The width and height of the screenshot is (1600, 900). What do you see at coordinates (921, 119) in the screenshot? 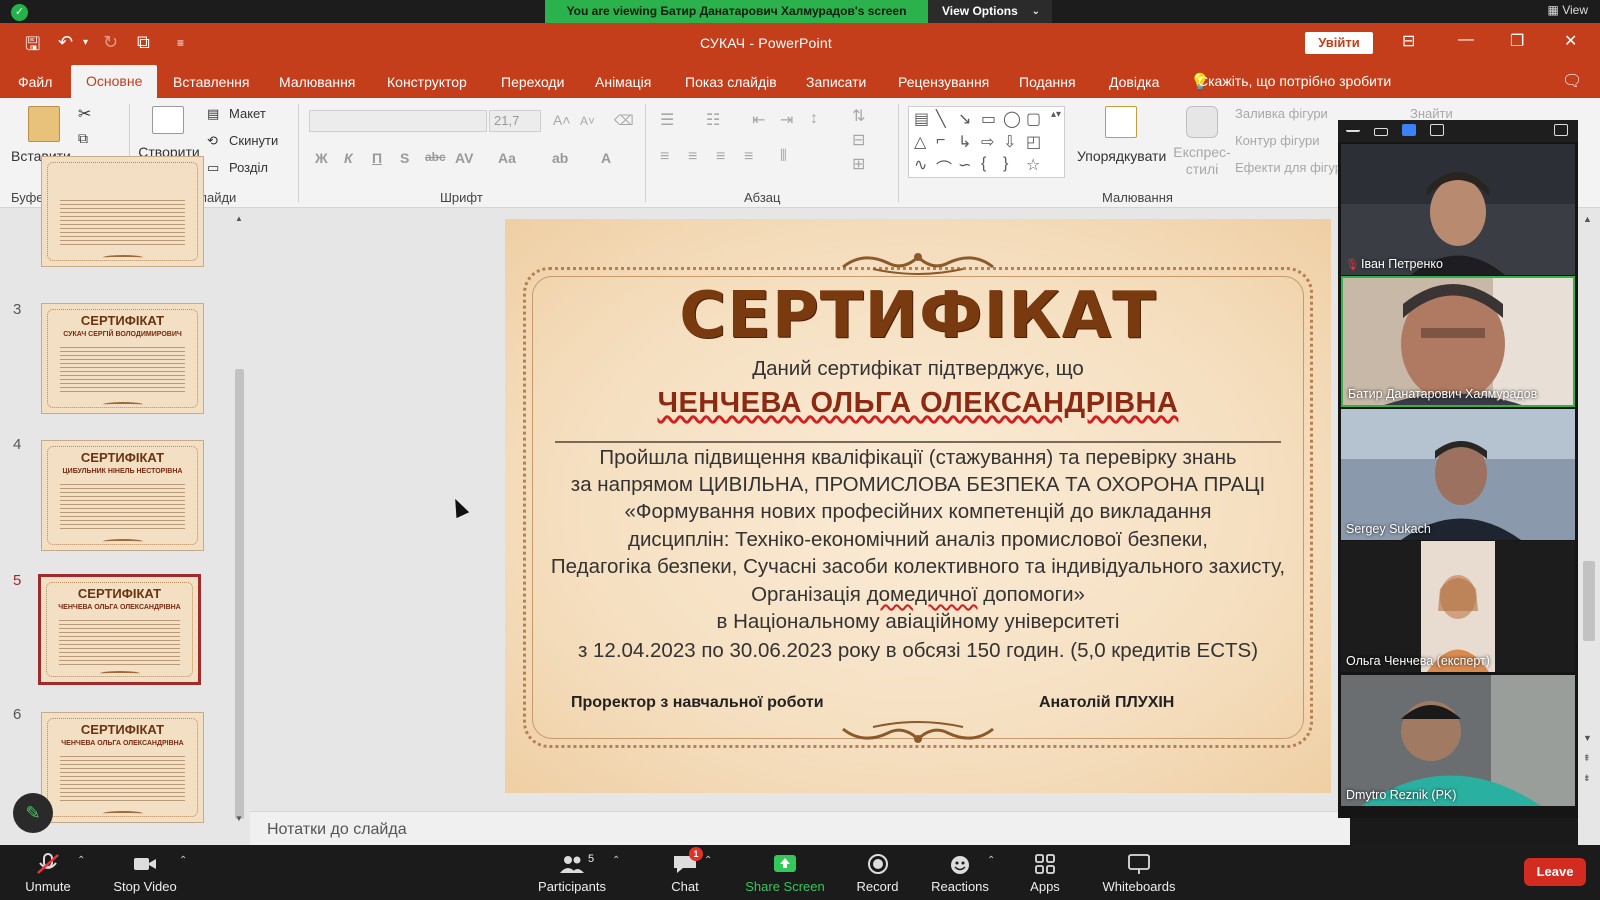
I see `textbox-shape-icon: ▤` at bounding box center [921, 119].